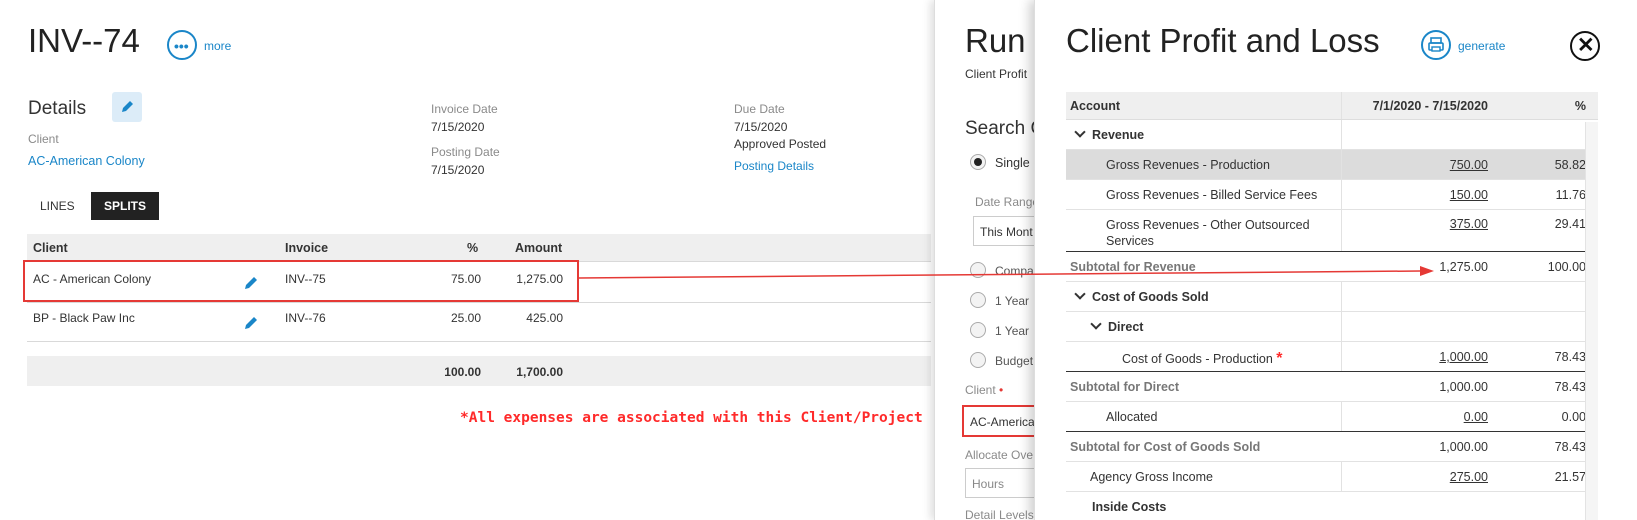  I want to click on total-amount: 1,700.00, so click(539, 372).